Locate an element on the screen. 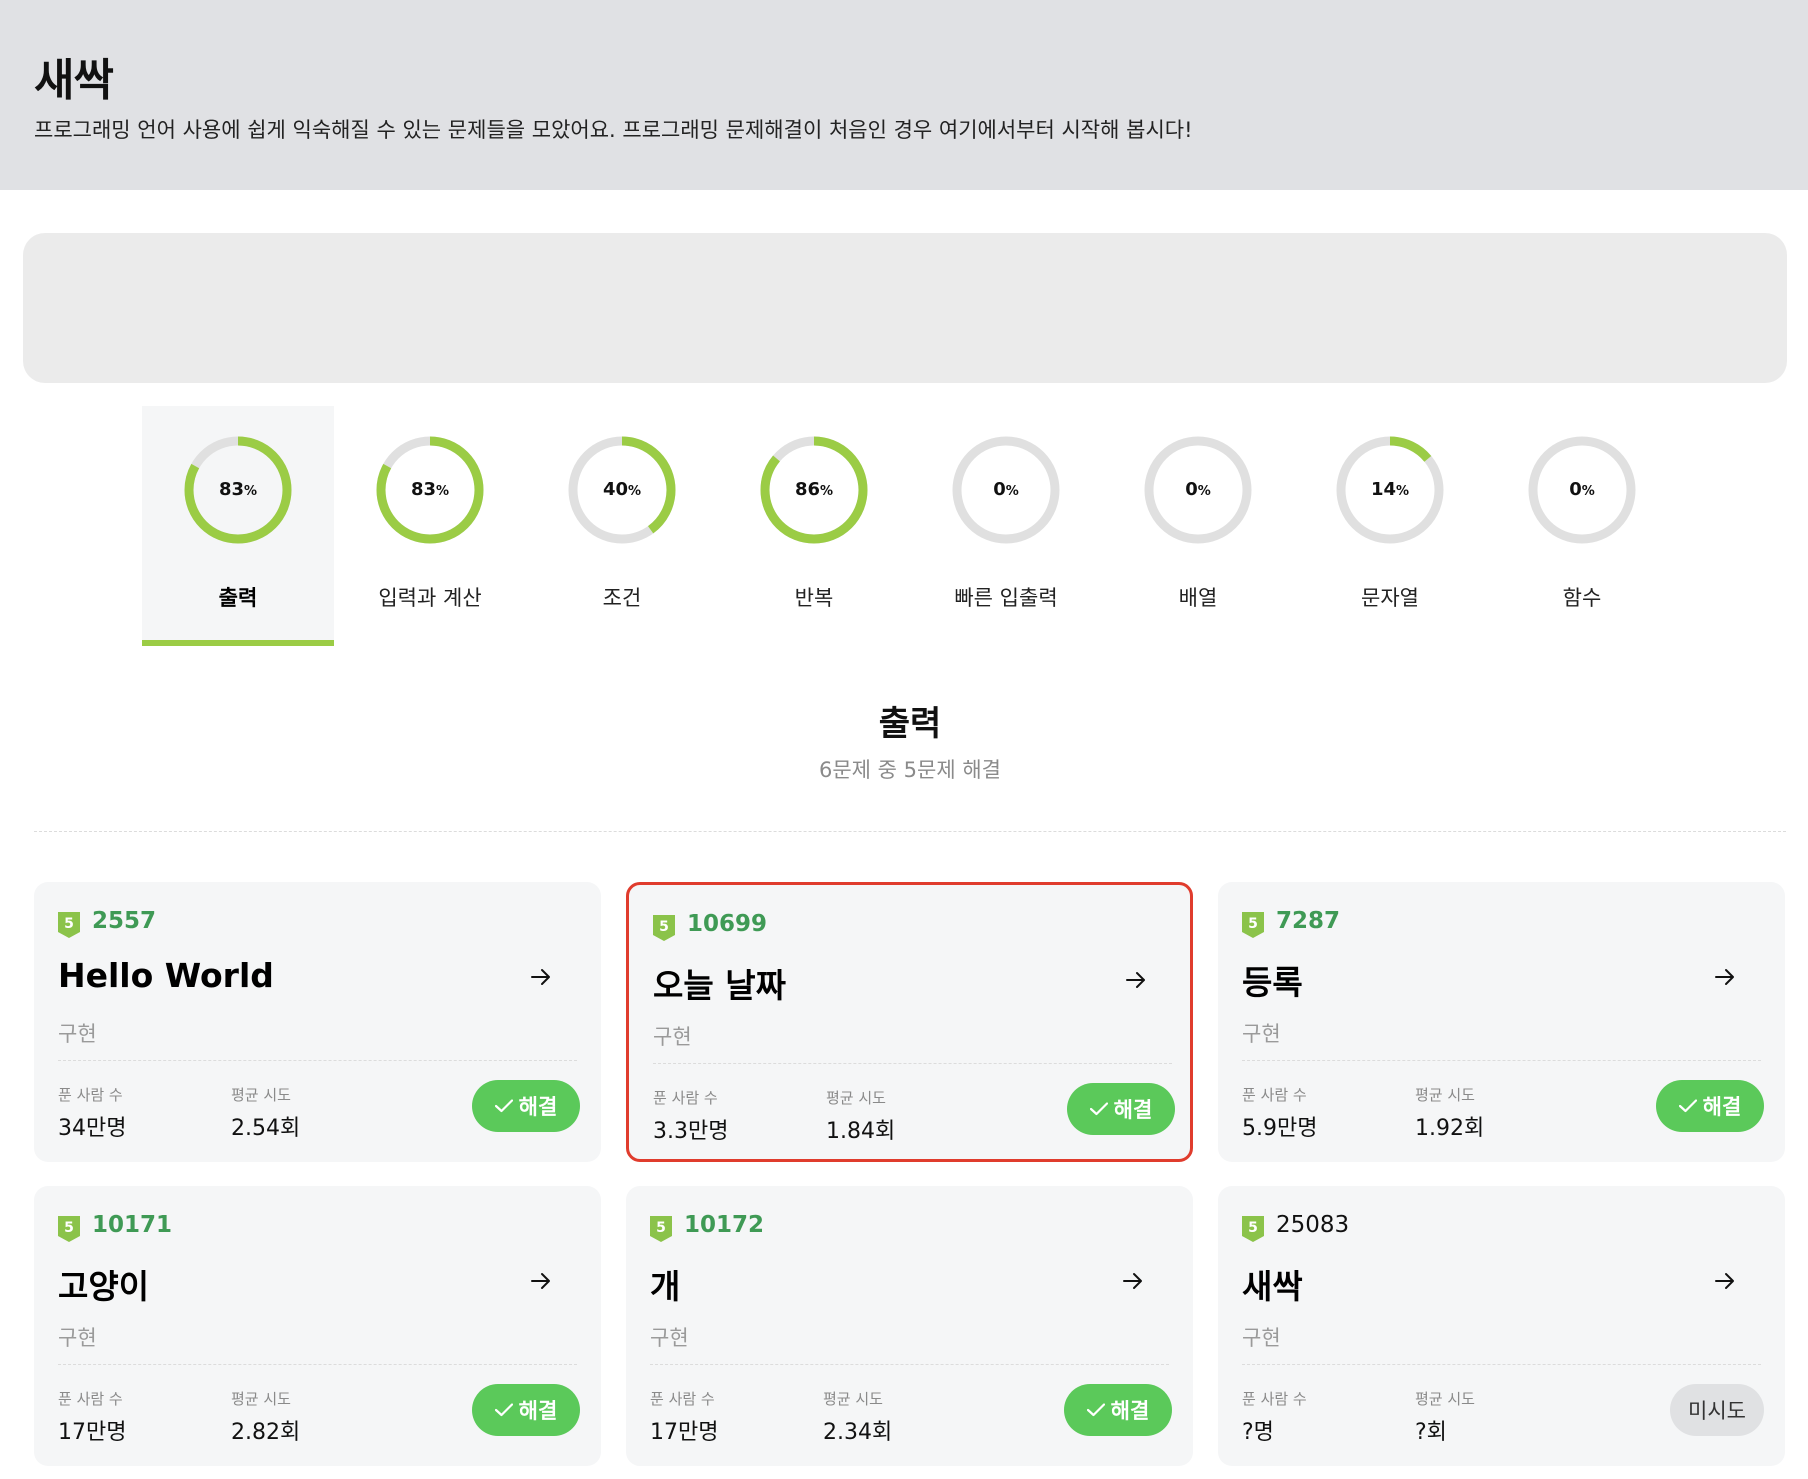  category-tab-0: 83% 출력 is located at coordinates (238, 526).